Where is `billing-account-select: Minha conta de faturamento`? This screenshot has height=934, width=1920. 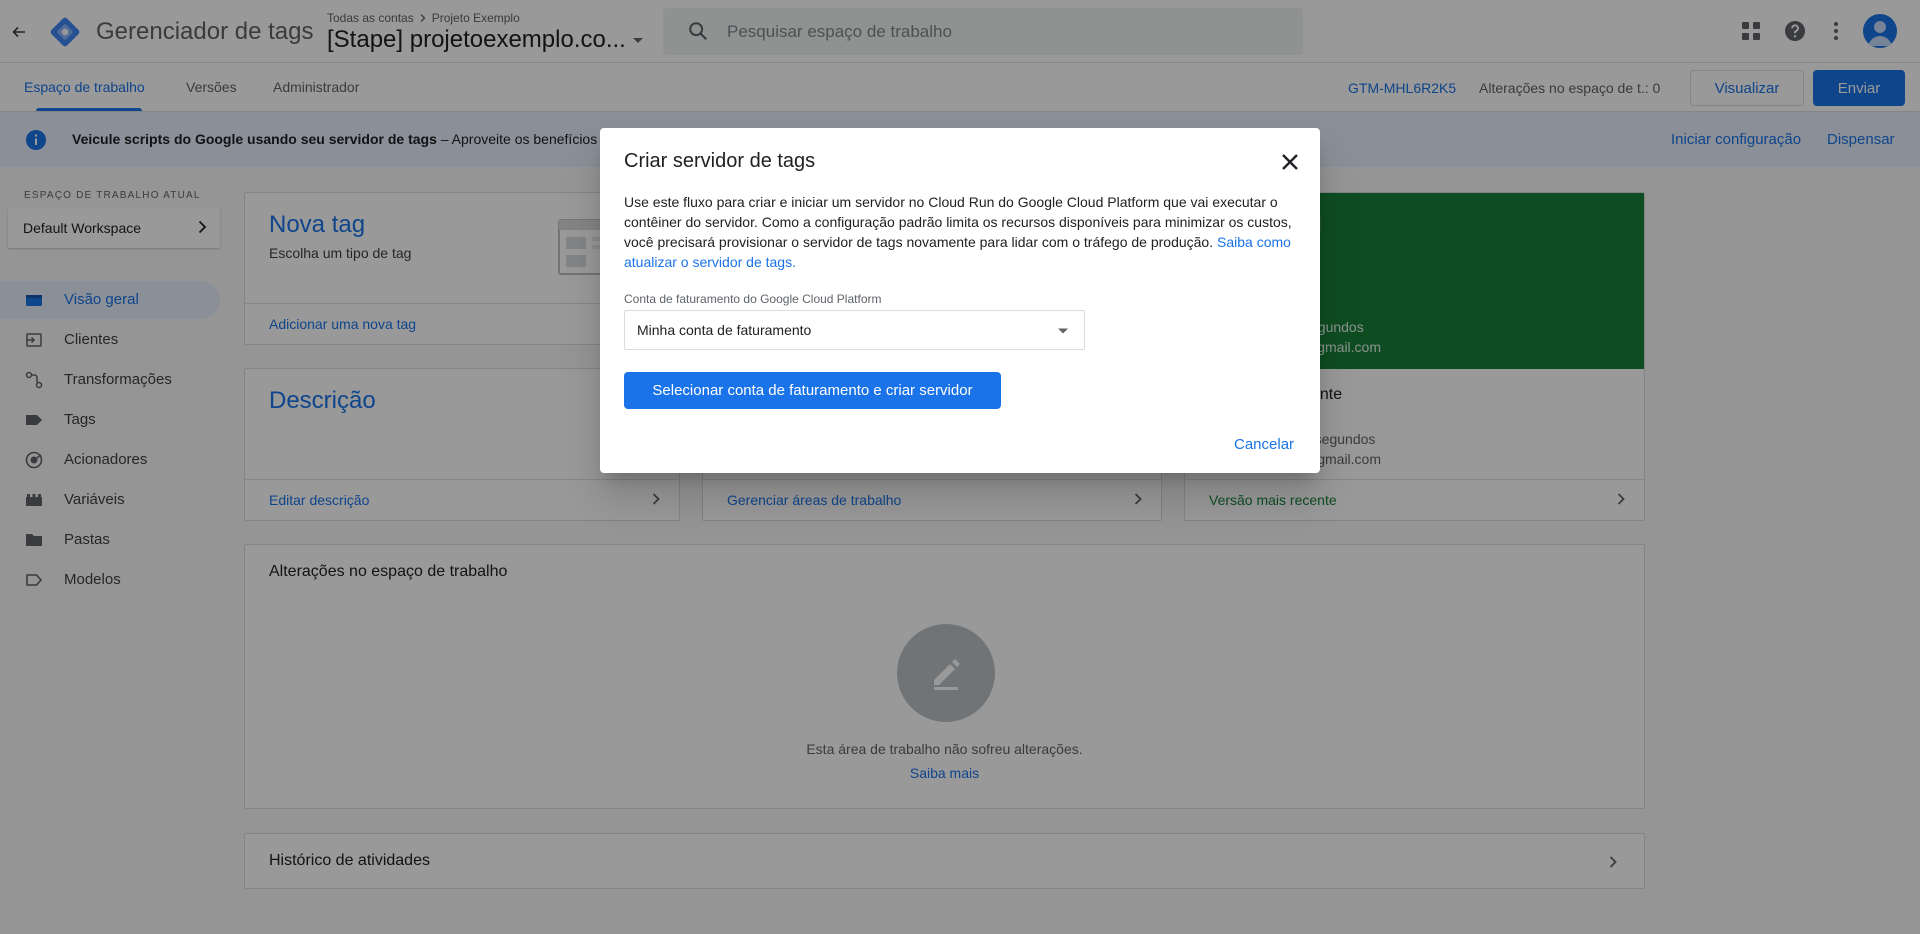 billing-account-select: Minha conta de faturamento is located at coordinates (854, 330).